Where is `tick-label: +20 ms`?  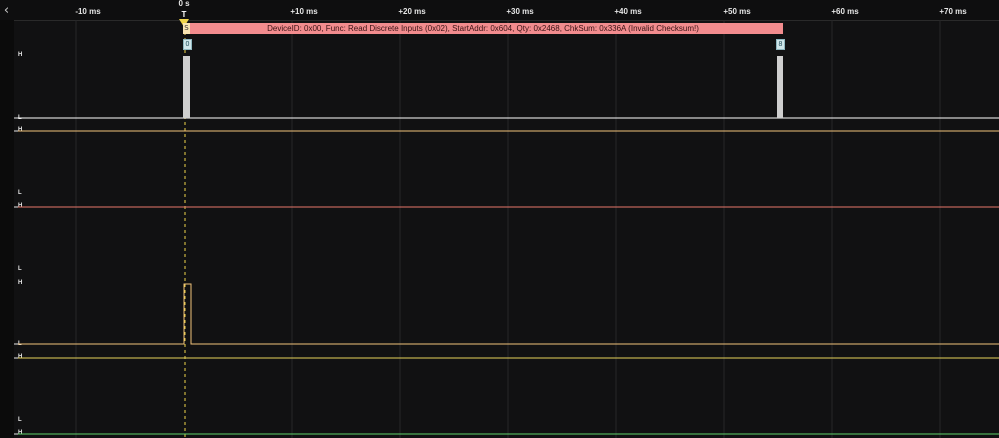 tick-label: +20 ms is located at coordinates (412, 11).